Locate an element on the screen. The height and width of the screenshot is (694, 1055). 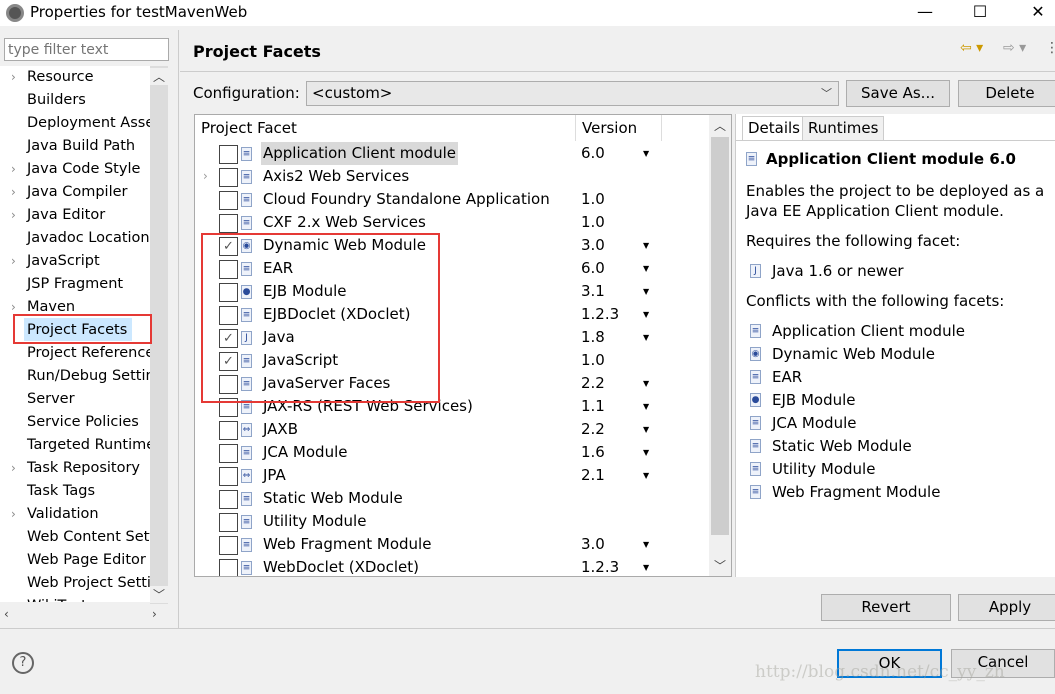
tree-item: Task Tags is located at coordinates (61, 491).